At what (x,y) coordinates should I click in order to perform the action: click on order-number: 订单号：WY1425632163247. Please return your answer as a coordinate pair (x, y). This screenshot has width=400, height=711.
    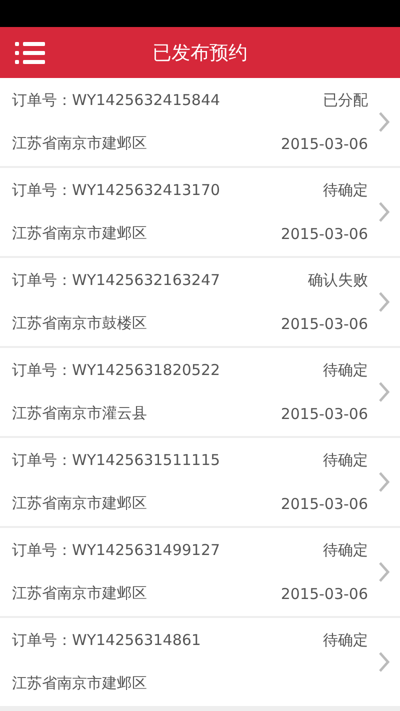
    Looking at the image, I should click on (116, 280).